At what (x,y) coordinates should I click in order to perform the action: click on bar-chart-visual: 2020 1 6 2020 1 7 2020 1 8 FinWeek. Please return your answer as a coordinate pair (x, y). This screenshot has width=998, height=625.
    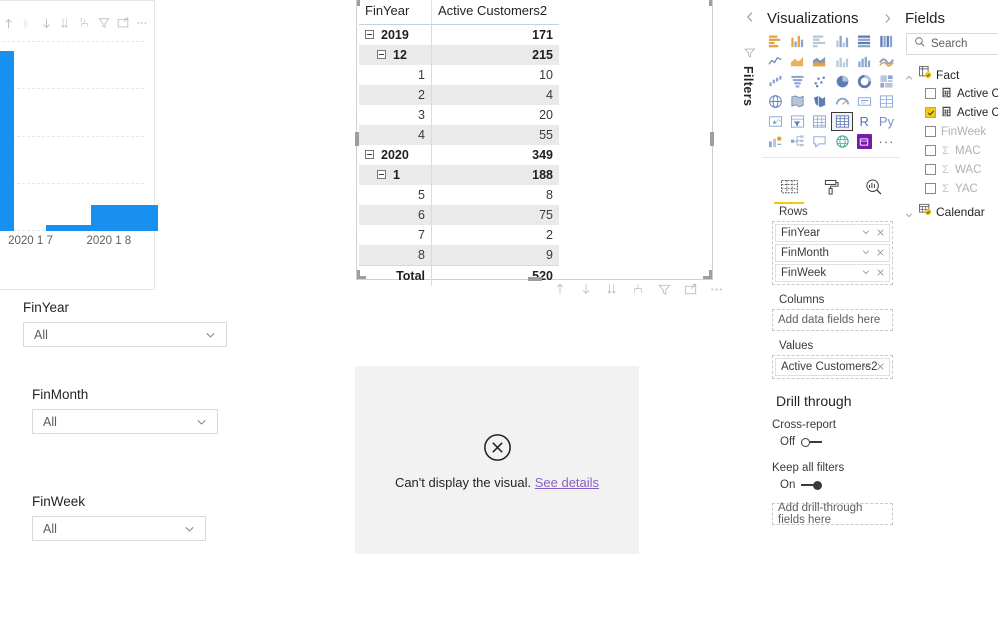
    Looking at the image, I should click on (79, 145).